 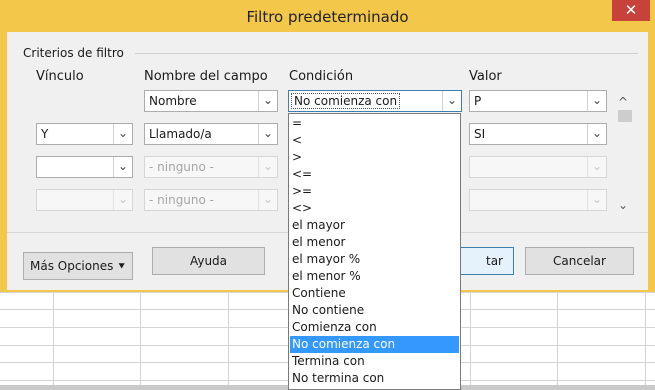 What do you see at coordinates (84, 167) in the screenshot?
I see `link-select-3: ⌄` at bounding box center [84, 167].